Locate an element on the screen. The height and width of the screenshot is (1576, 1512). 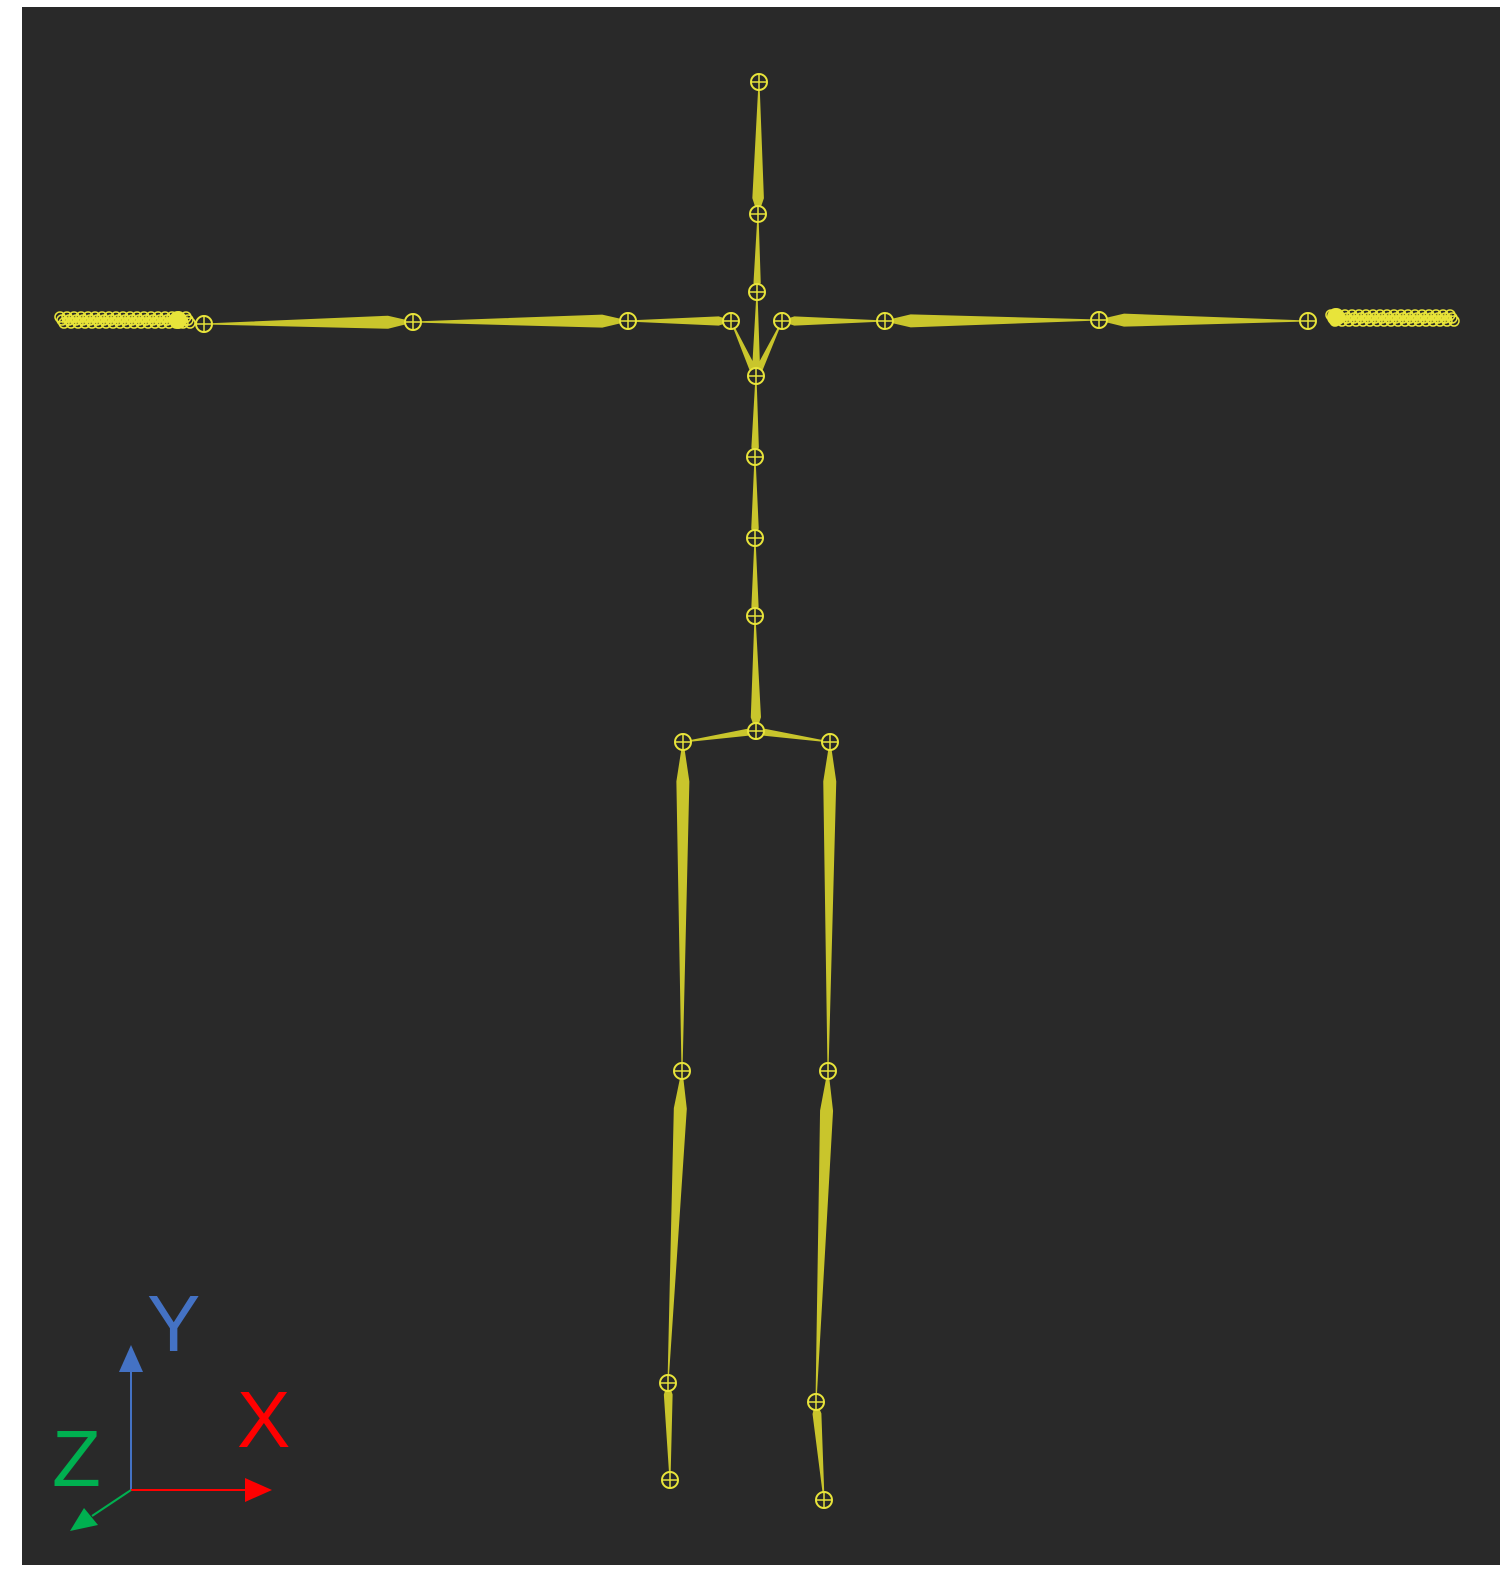
bone-right-ankle-to-right-toe is located at coordinates (818, 1450).